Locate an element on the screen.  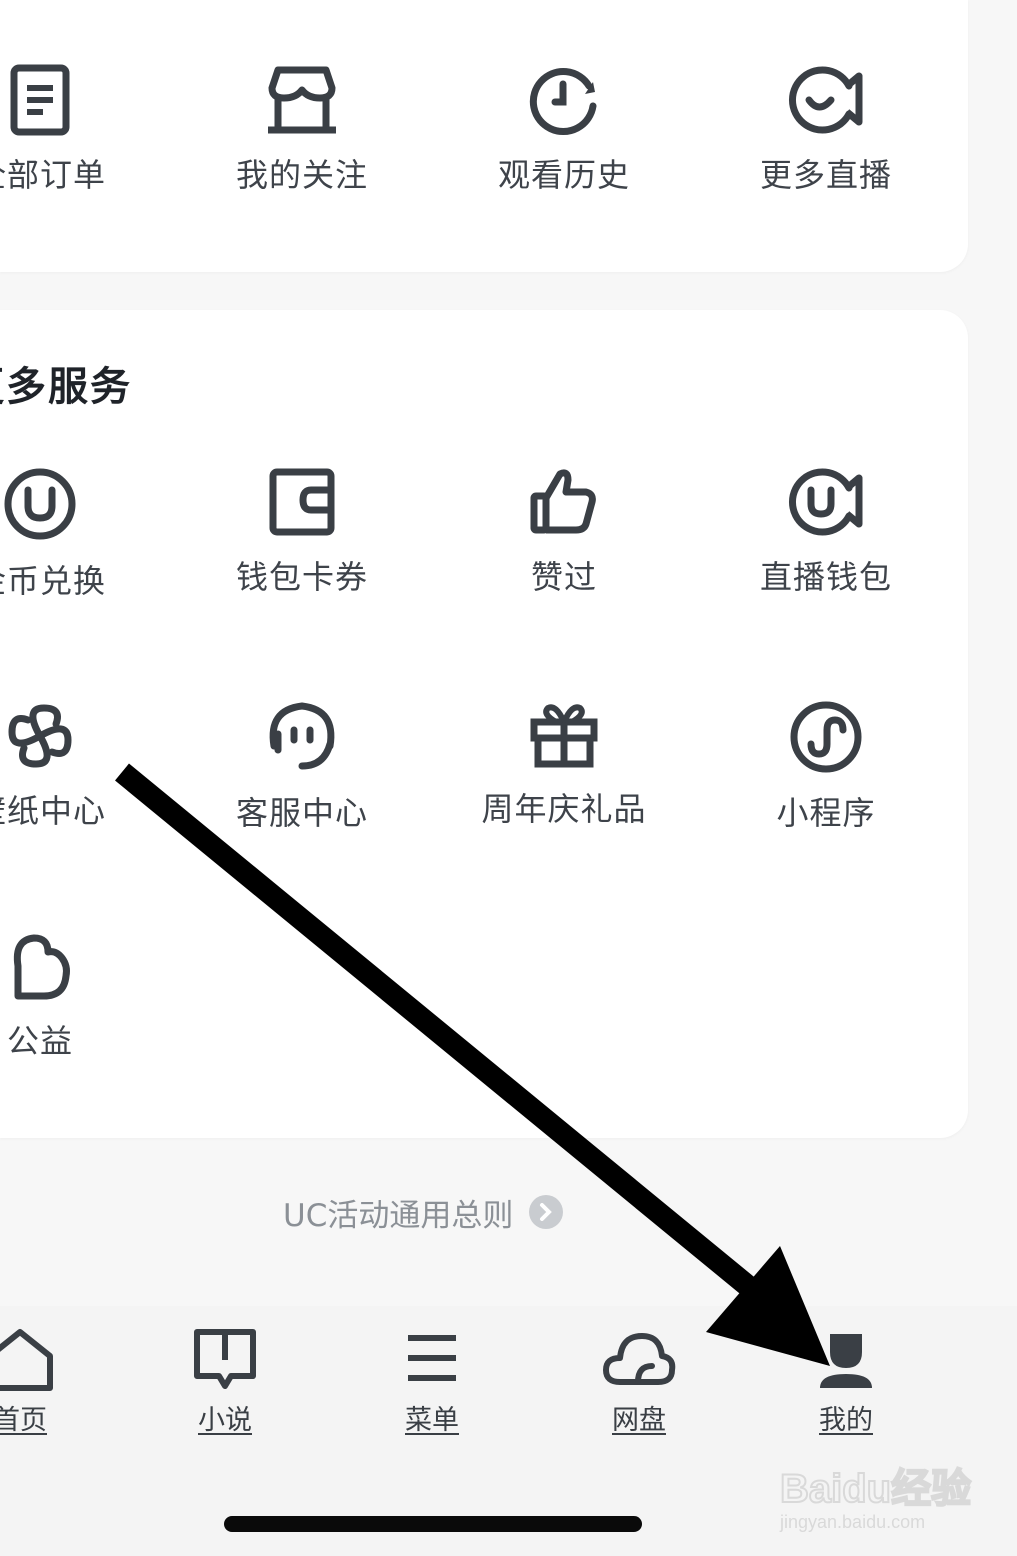
user-icon is located at coordinates (846, 1361).